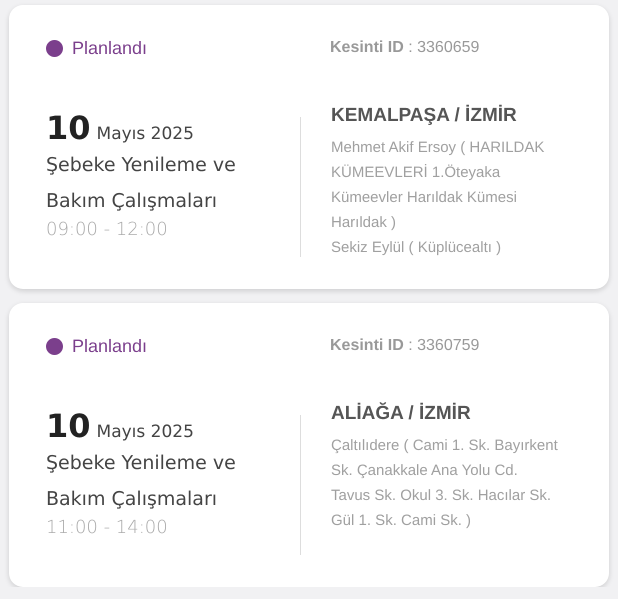 The width and height of the screenshot is (618, 599). I want to click on address-line: Kümeevler Harıldak Kümesi, so click(424, 198).